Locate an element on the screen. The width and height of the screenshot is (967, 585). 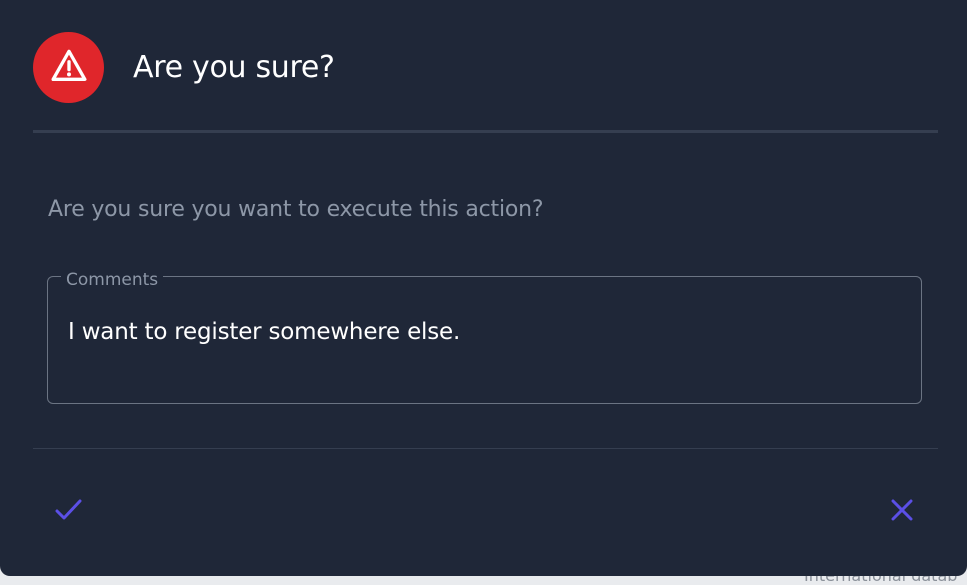
header-divider is located at coordinates (485, 131).